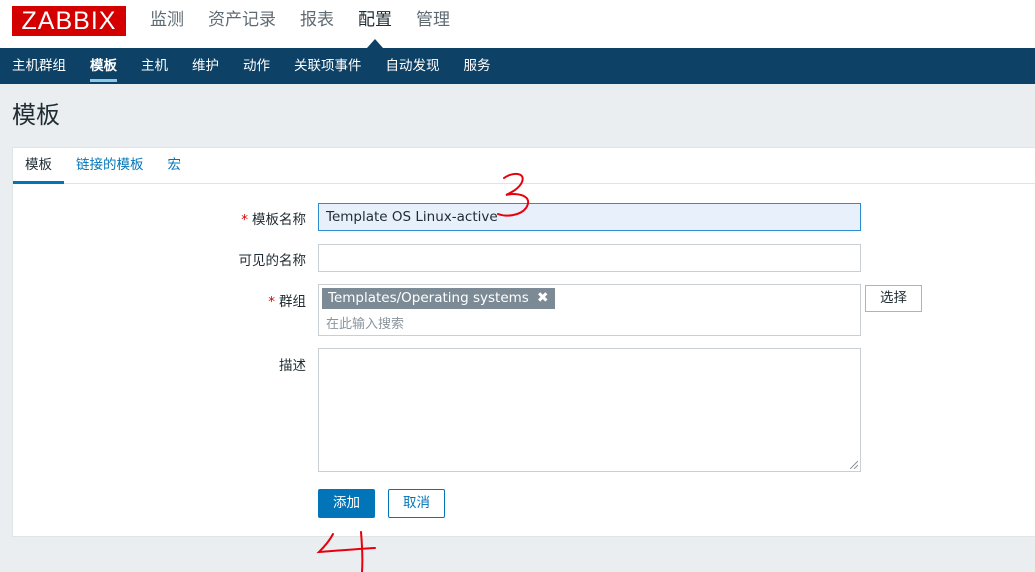 The image size is (1035, 572). What do you see at coordinates (317, 20) in the screenshot?
I see `top-nav-reports: 报表` at bounding box center [317, 20].